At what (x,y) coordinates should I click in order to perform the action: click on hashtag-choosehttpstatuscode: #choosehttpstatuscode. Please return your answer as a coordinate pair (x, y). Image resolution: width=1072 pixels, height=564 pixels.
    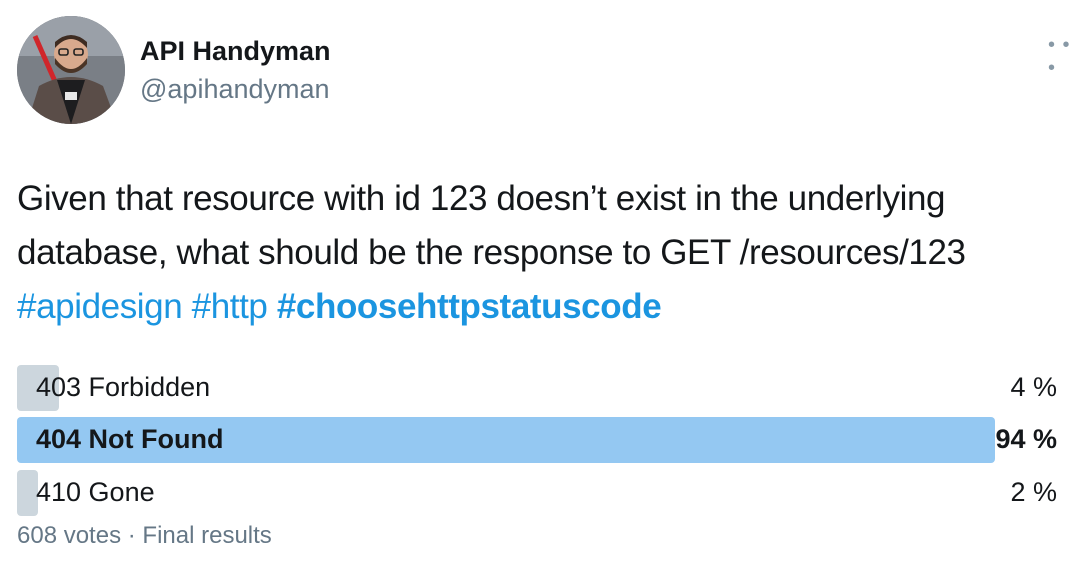
    Looking at the image, I should click on (469, 306).